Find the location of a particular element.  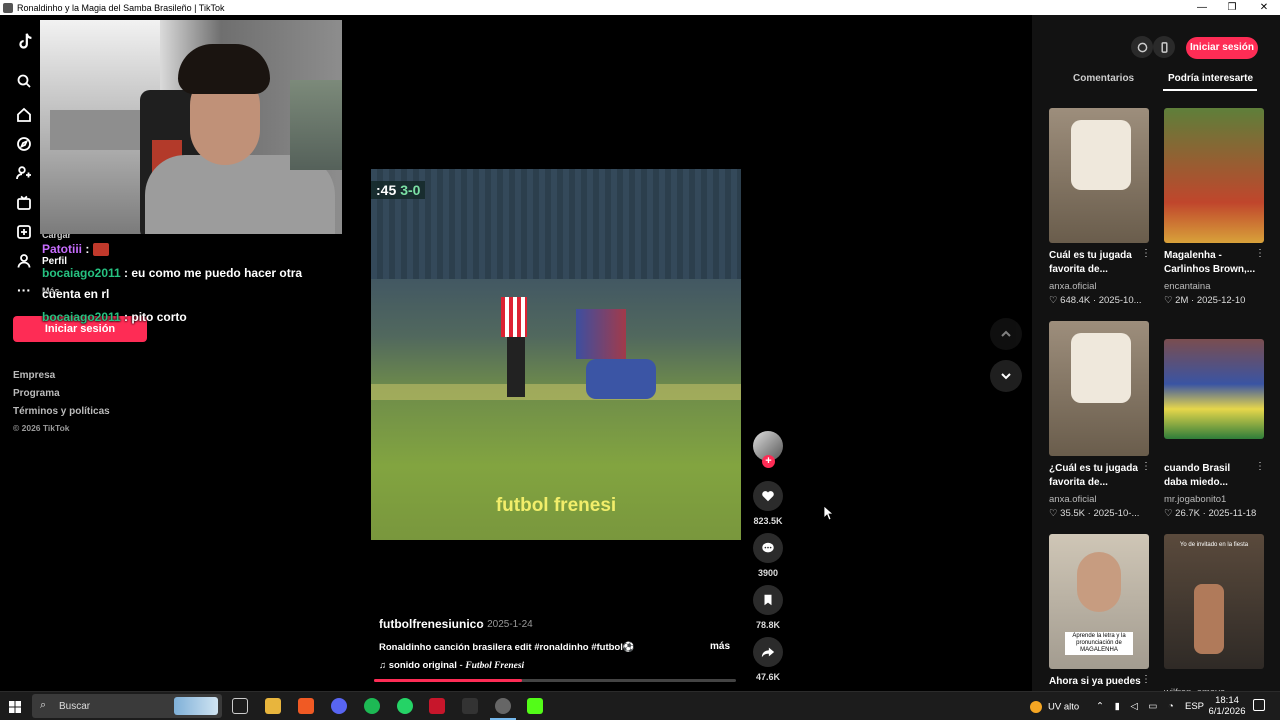

brave-browser-icon is located at coordinates (306, 706).